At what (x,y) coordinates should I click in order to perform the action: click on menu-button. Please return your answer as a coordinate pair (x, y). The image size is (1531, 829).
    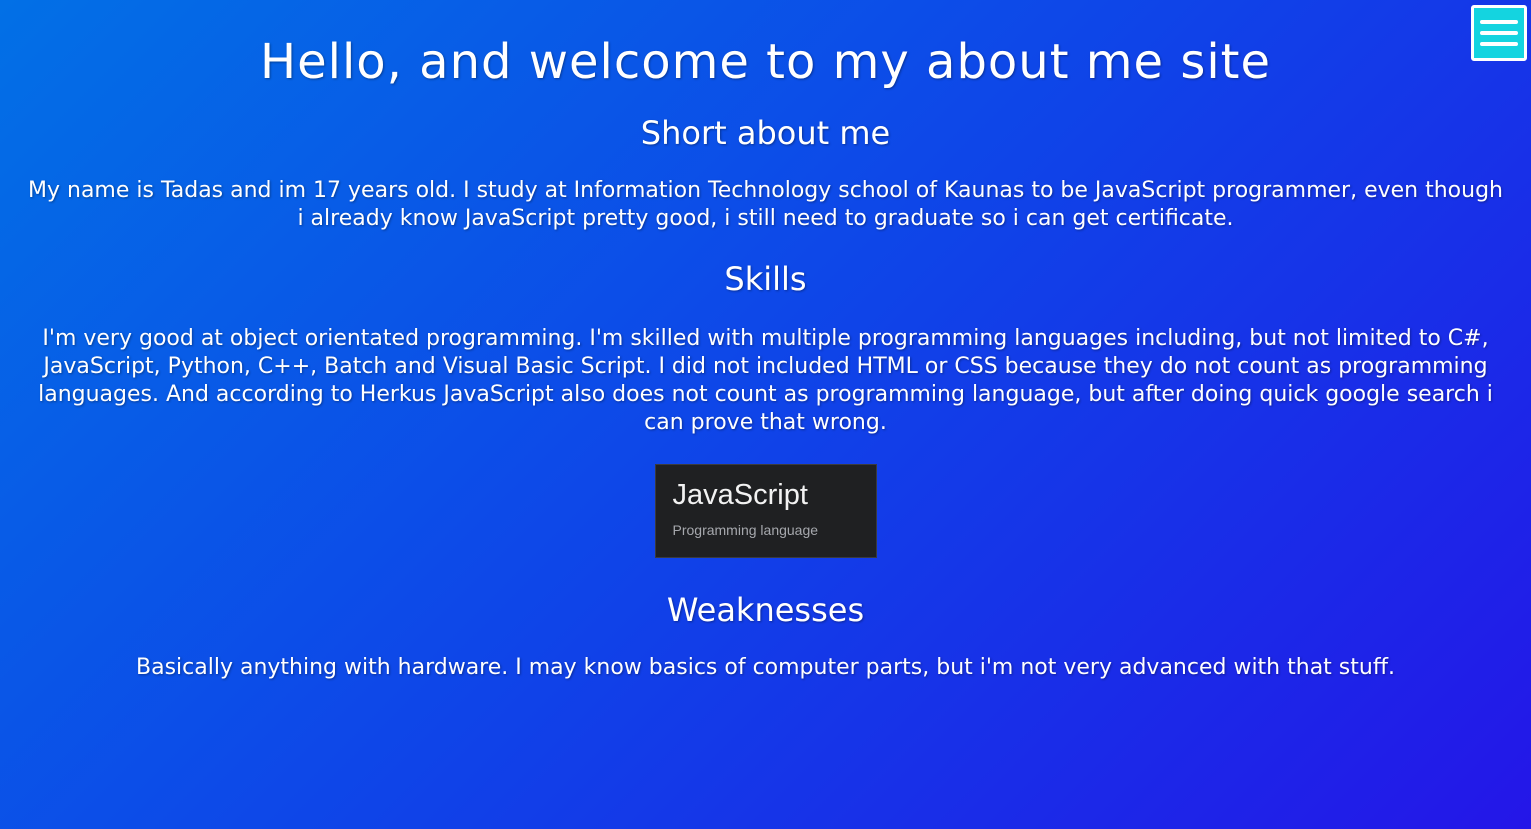
    Looking at the image, I should click on (1499, 33).